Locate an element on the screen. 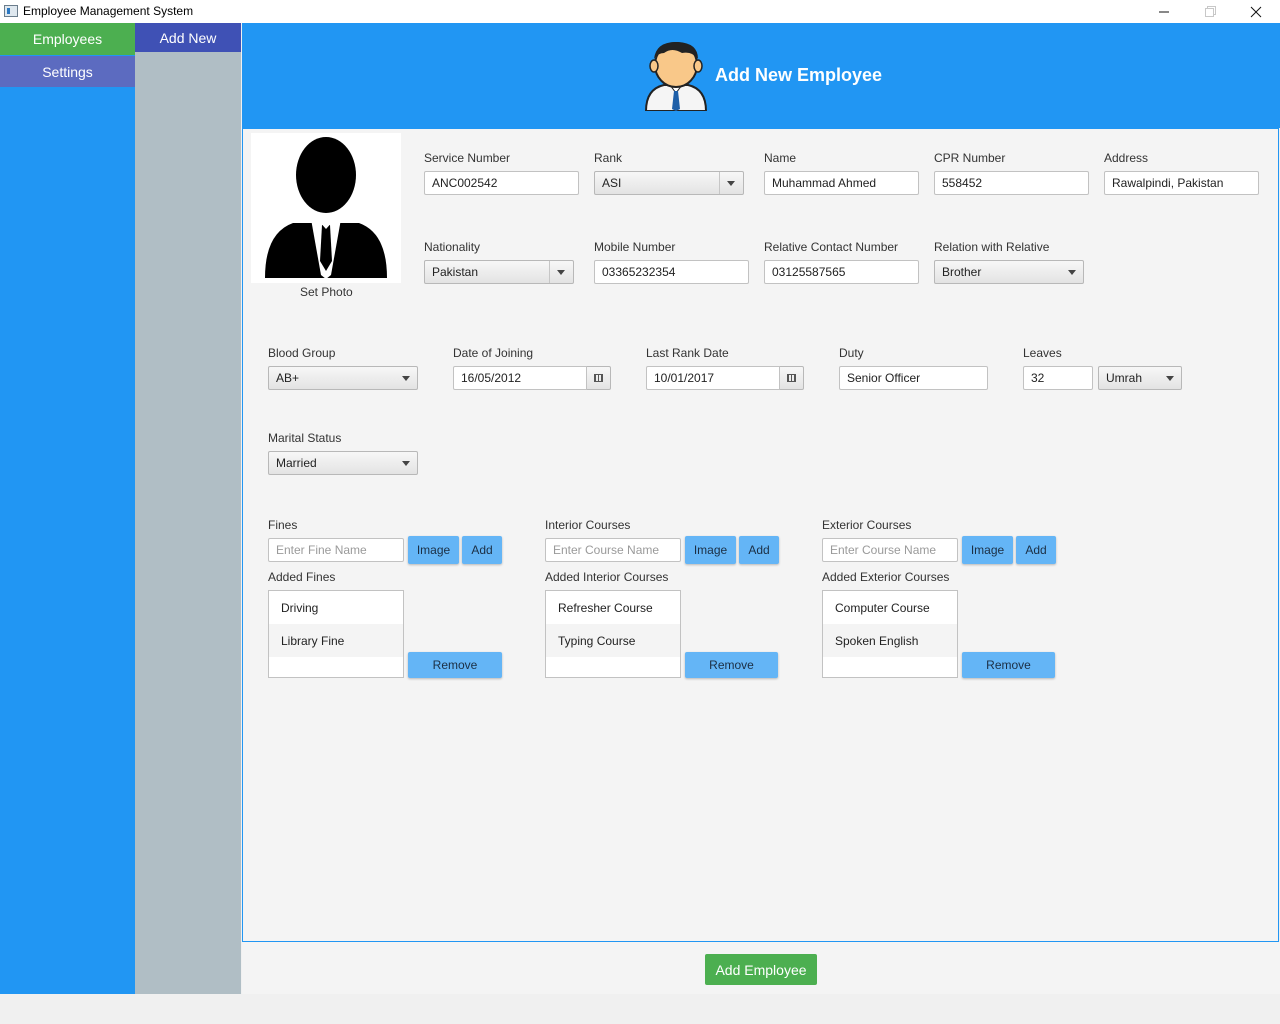 This screenshot has width=1280, height=1024. marital-status-select: Married is located at coordinates (343, 463).